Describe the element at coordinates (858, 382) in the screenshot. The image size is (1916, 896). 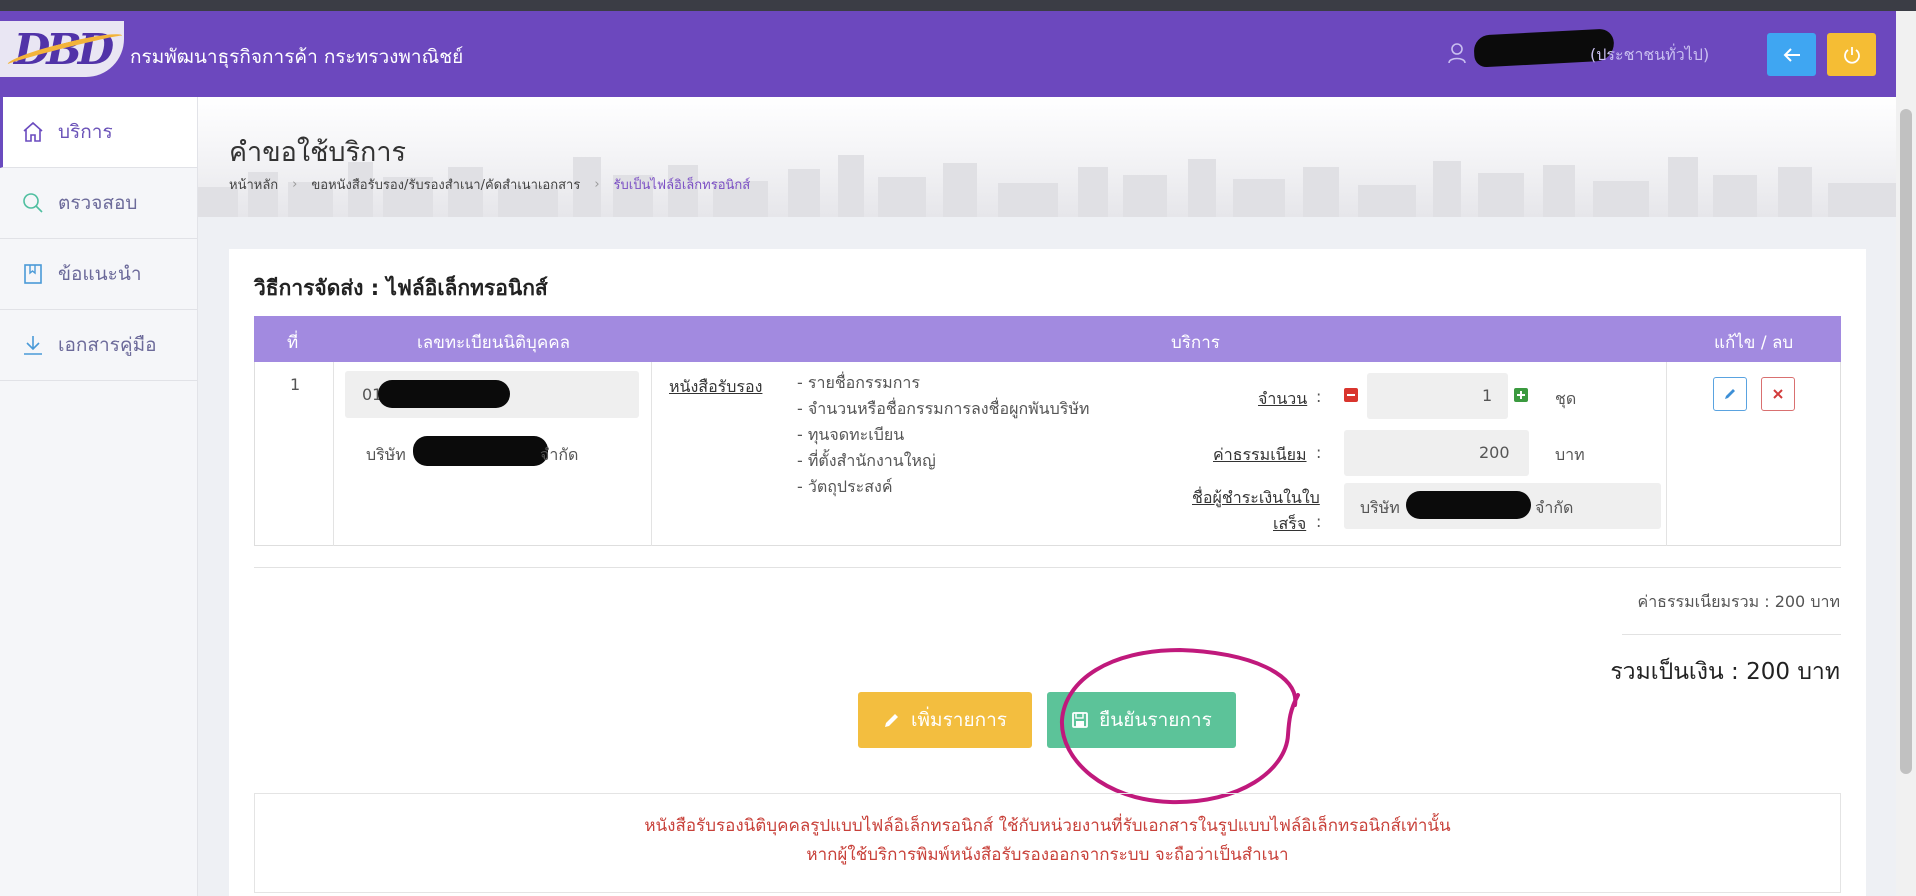
I see `service-item: - รายชื่อกรรมการ` at that location.